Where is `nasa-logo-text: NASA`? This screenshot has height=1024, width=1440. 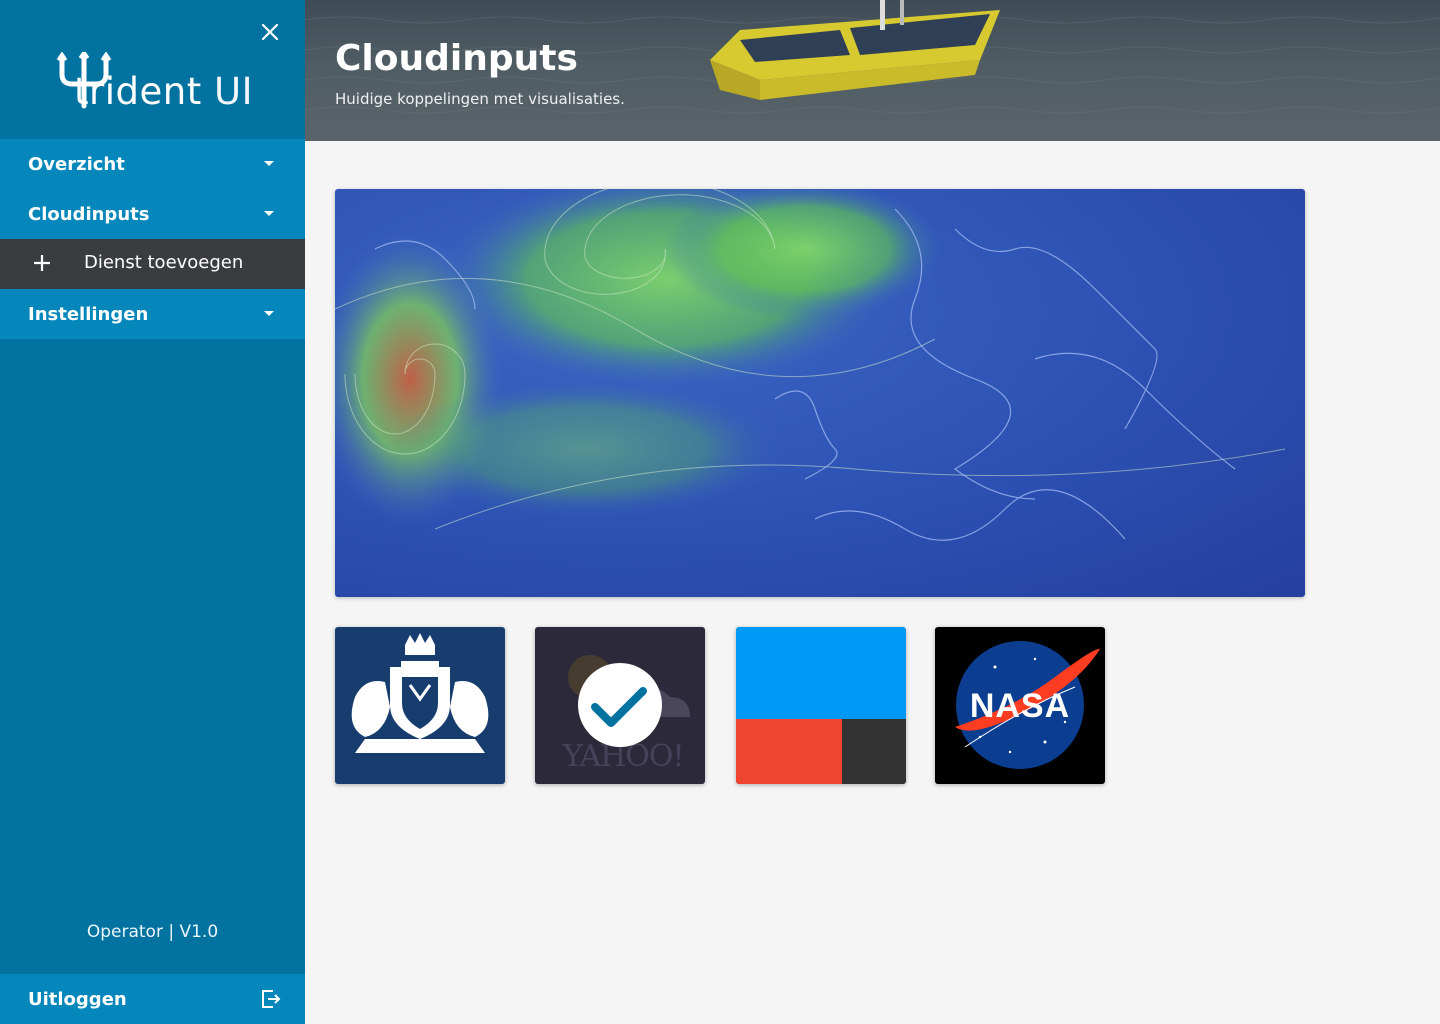 nasa-logo-text: NASA is located at coordinates (1020, 706).